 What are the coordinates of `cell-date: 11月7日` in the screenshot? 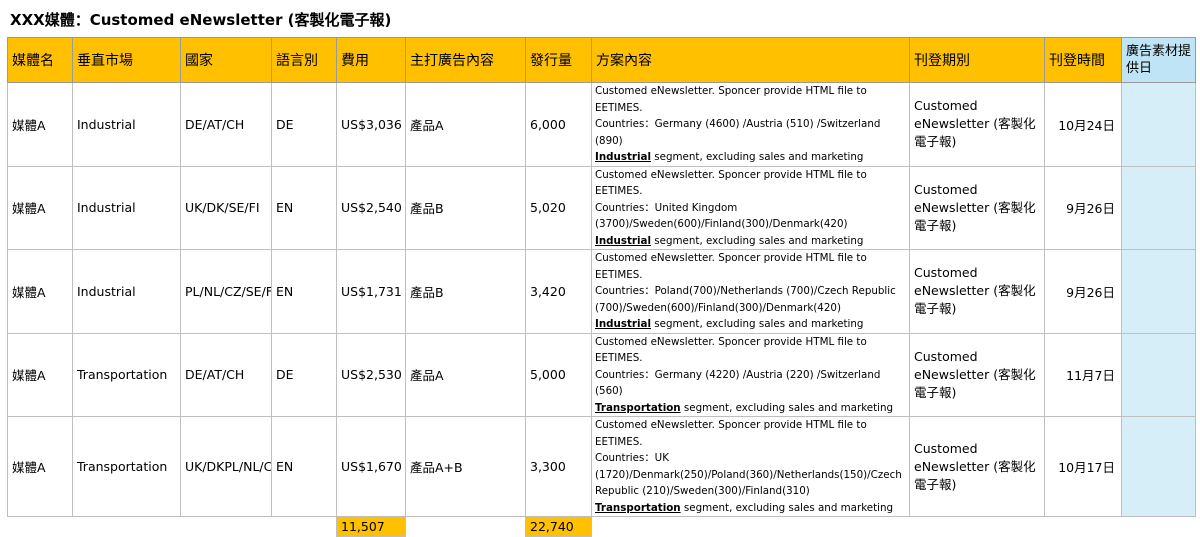 It's located at (1083, 374).